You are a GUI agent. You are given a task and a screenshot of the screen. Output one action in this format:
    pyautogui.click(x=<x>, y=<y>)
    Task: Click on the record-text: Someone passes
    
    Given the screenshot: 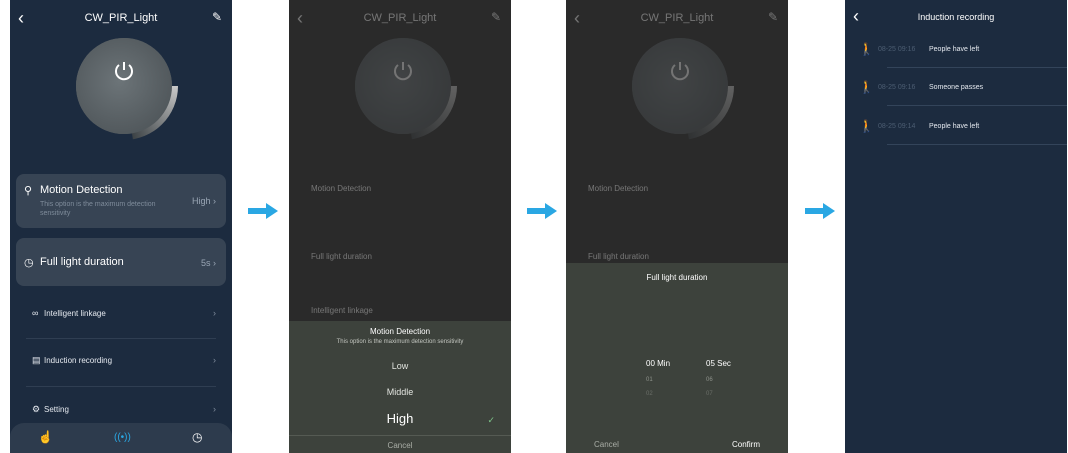 What is the action you would take?
    pyautogui.click(x=956, y=87)
    